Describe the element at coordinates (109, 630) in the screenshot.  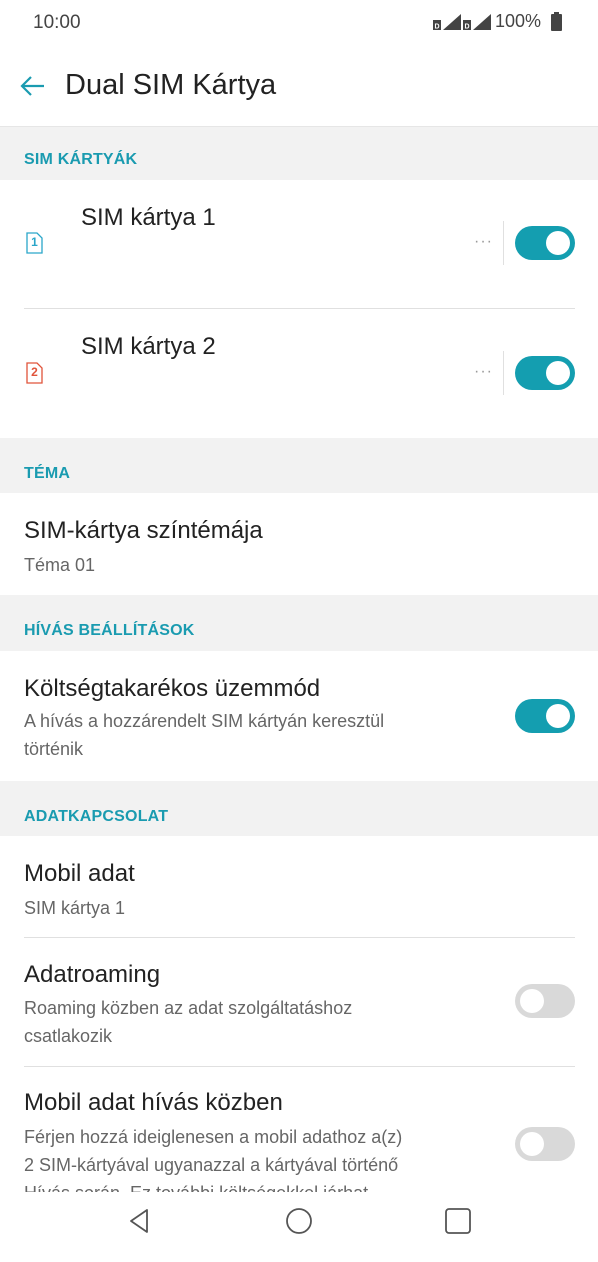
I see `section-label-call-settings: HÍVÁS BEÁLLÍTÁSOK` at that location.